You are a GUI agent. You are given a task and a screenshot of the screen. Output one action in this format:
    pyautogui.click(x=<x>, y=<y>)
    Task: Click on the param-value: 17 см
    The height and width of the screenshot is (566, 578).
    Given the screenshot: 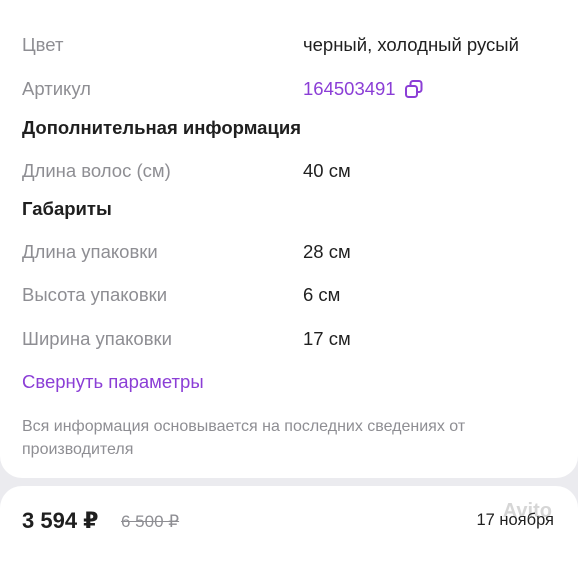 What is the action you would take?
    pyautogui.click(x=327, y=338)
    